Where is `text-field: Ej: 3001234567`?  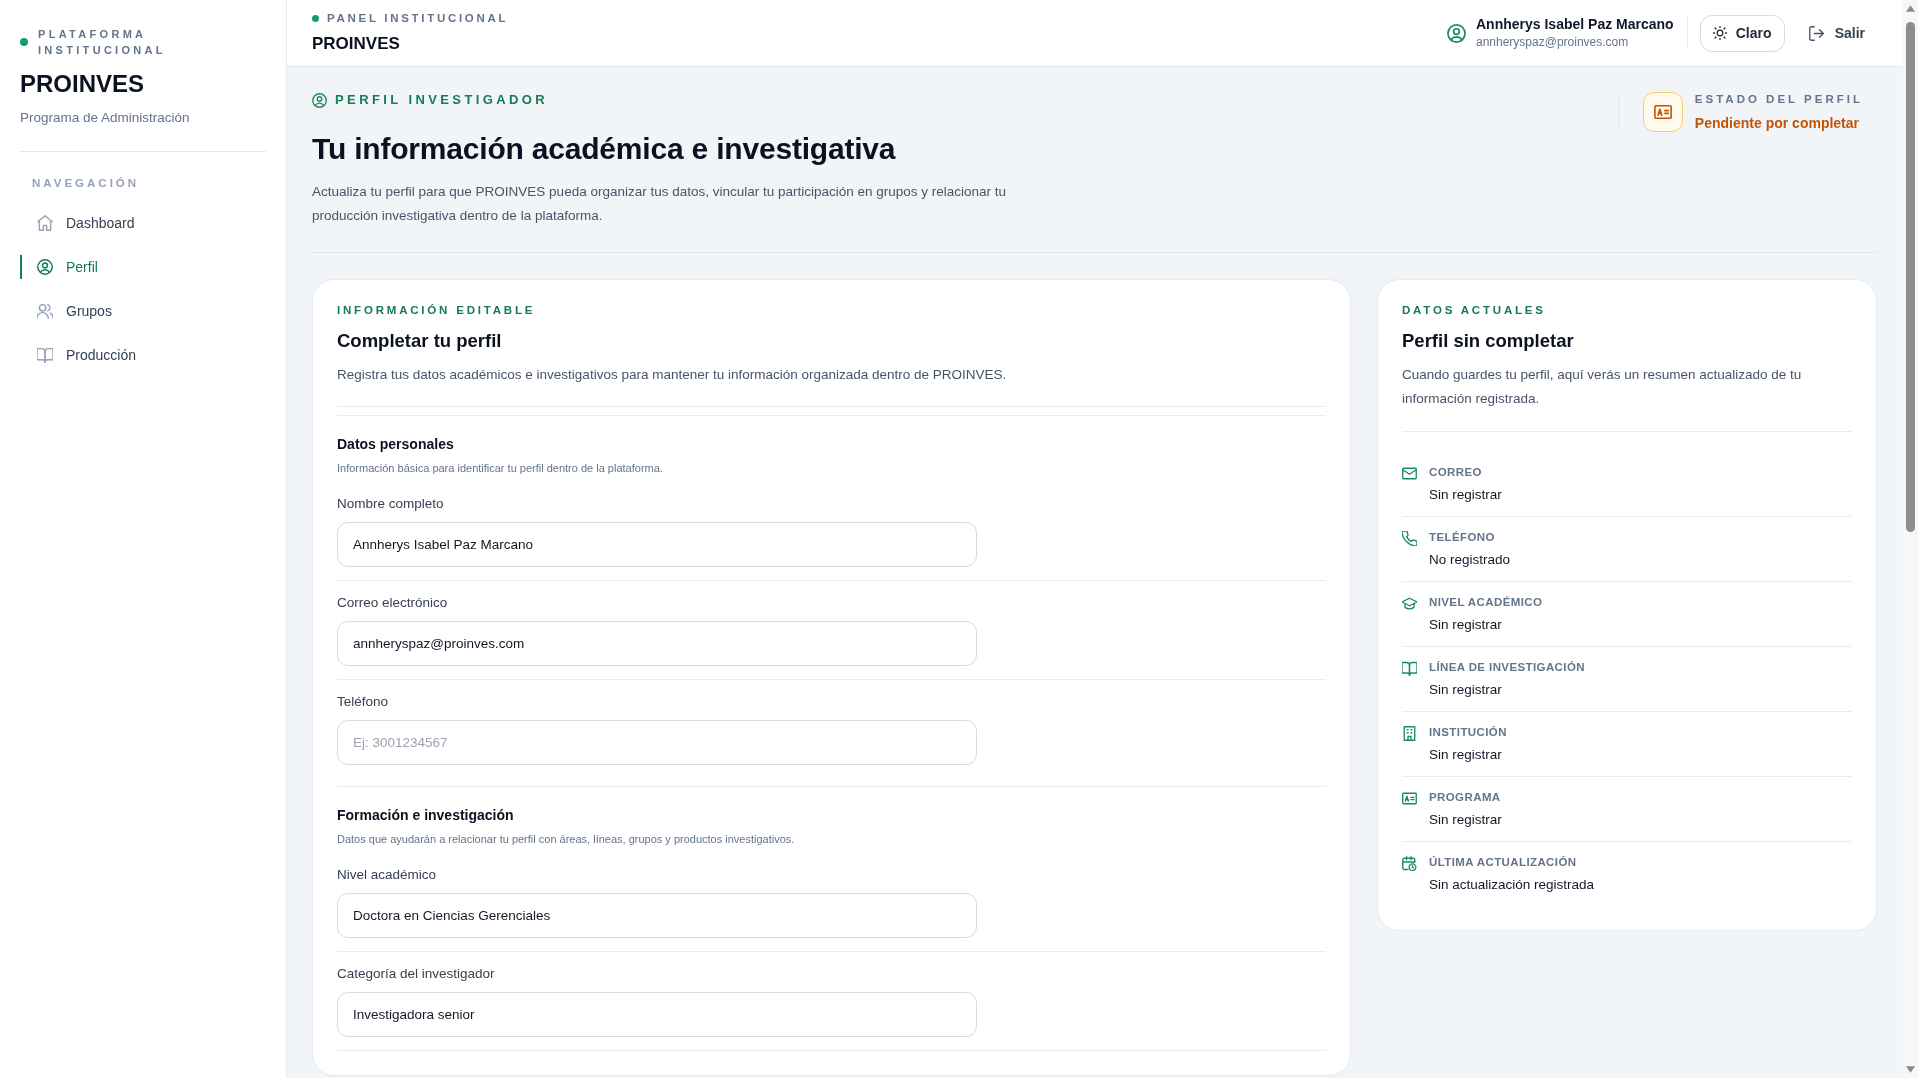 text-field: Ej: 3001234567 is located at coordinates (657, 742).